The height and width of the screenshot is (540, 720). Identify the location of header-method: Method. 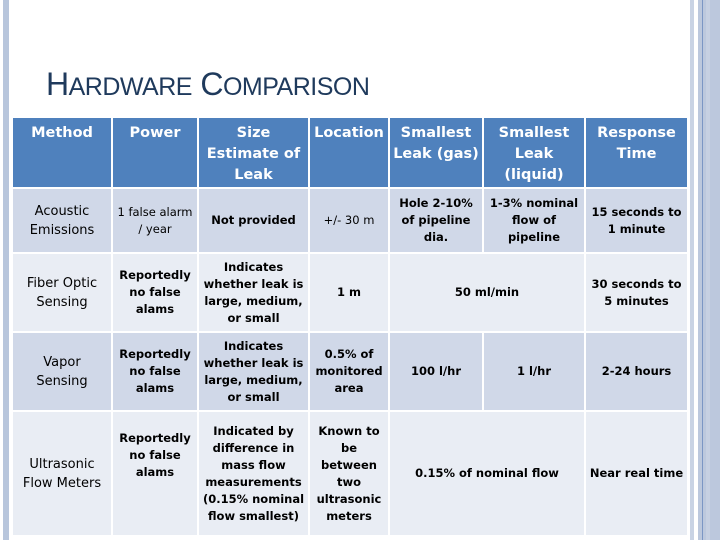
(62, 152).